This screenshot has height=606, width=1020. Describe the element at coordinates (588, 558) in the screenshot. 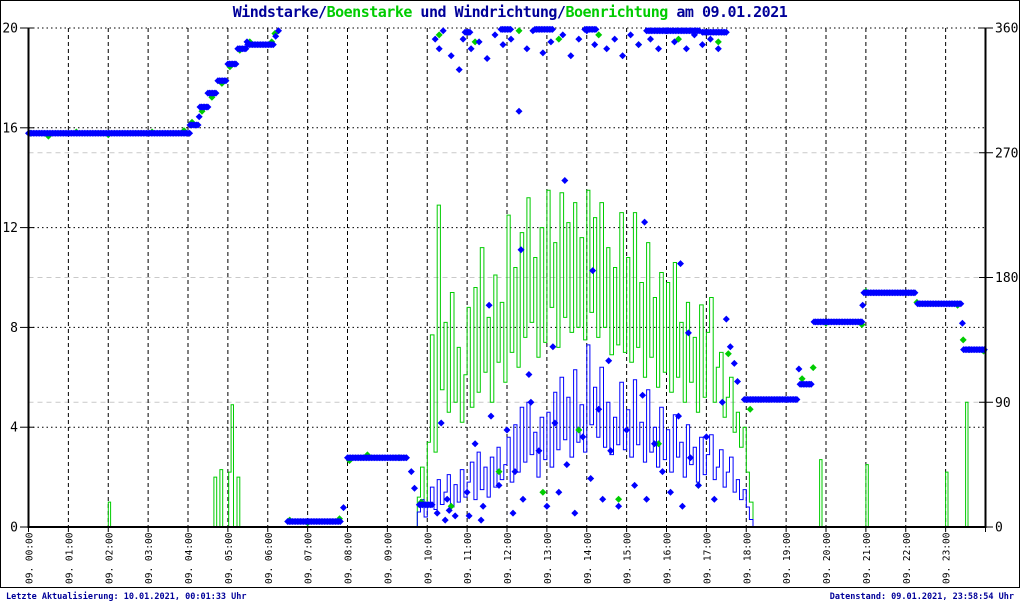

I see `svg-text: 09. 14:00` at that location.